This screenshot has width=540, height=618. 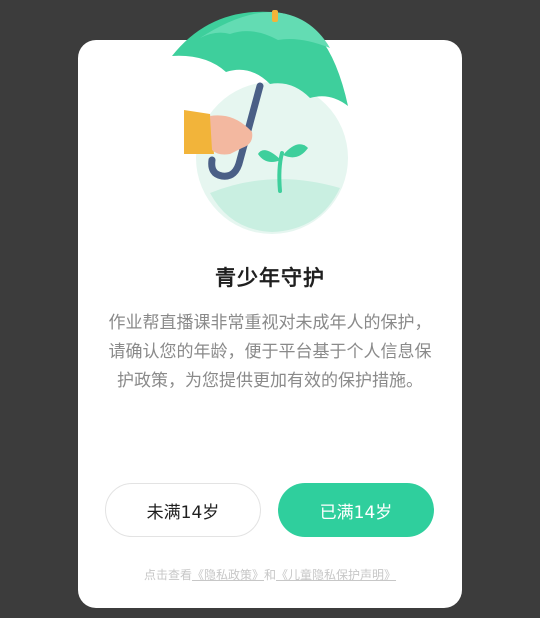 I want to click on child-privacy-statement-link: 《儿童隐私保护声明》, so click(x=336, y=575).